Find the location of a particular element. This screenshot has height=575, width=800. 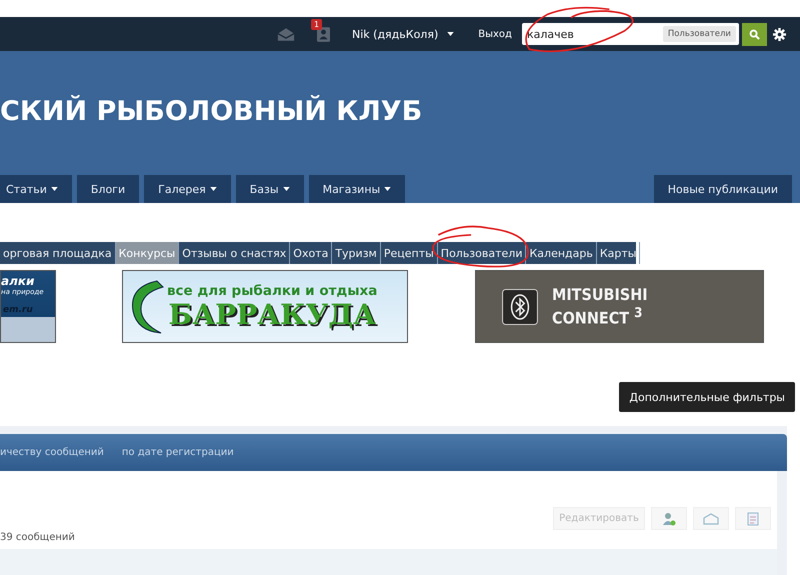

category-tab: Пользователи is located at coordinates (482, 253).